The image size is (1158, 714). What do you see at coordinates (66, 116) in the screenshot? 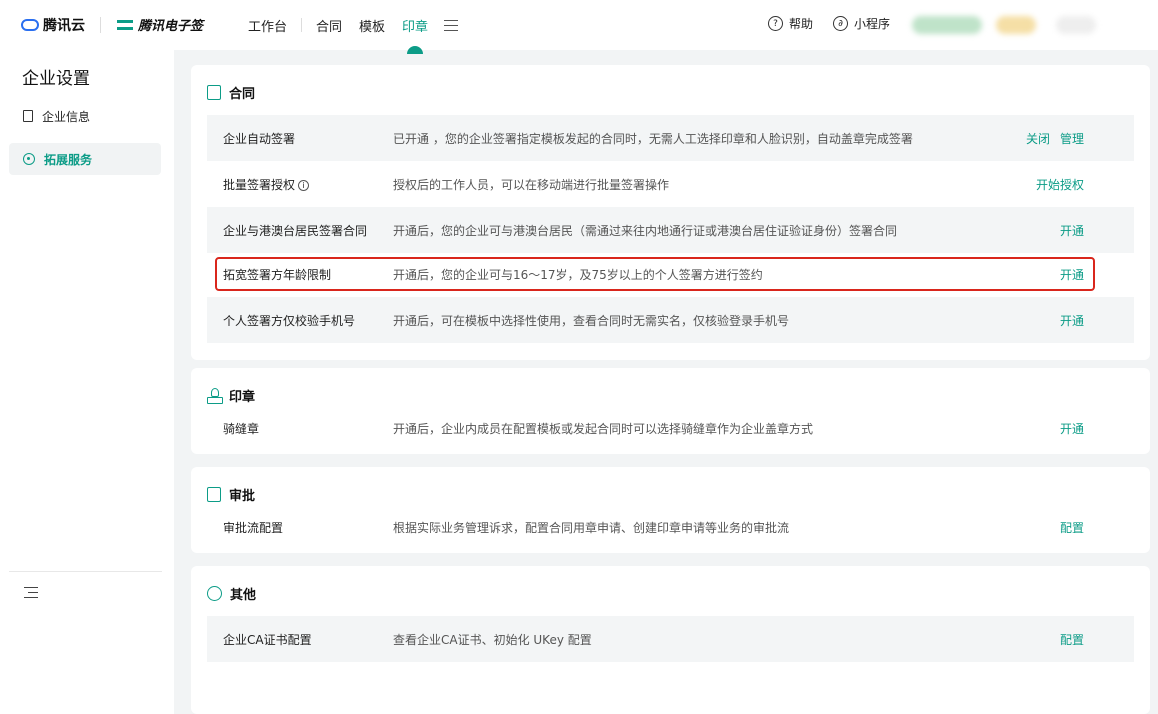
I see `sidebar-item-label: 企业信息` at bounding box center [66, 116].